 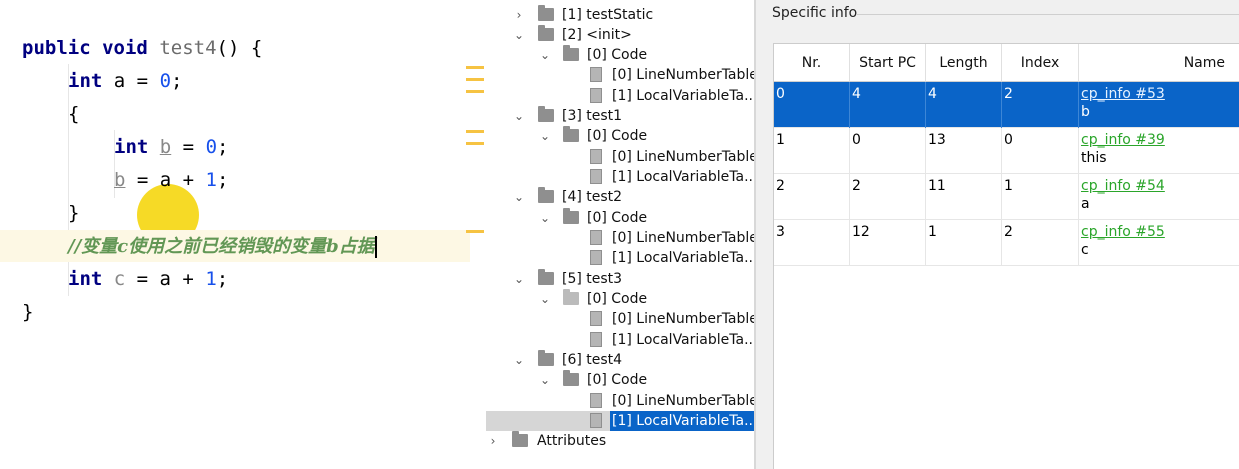 I want to click on code-line-9: }, so click(x=235, y=312).